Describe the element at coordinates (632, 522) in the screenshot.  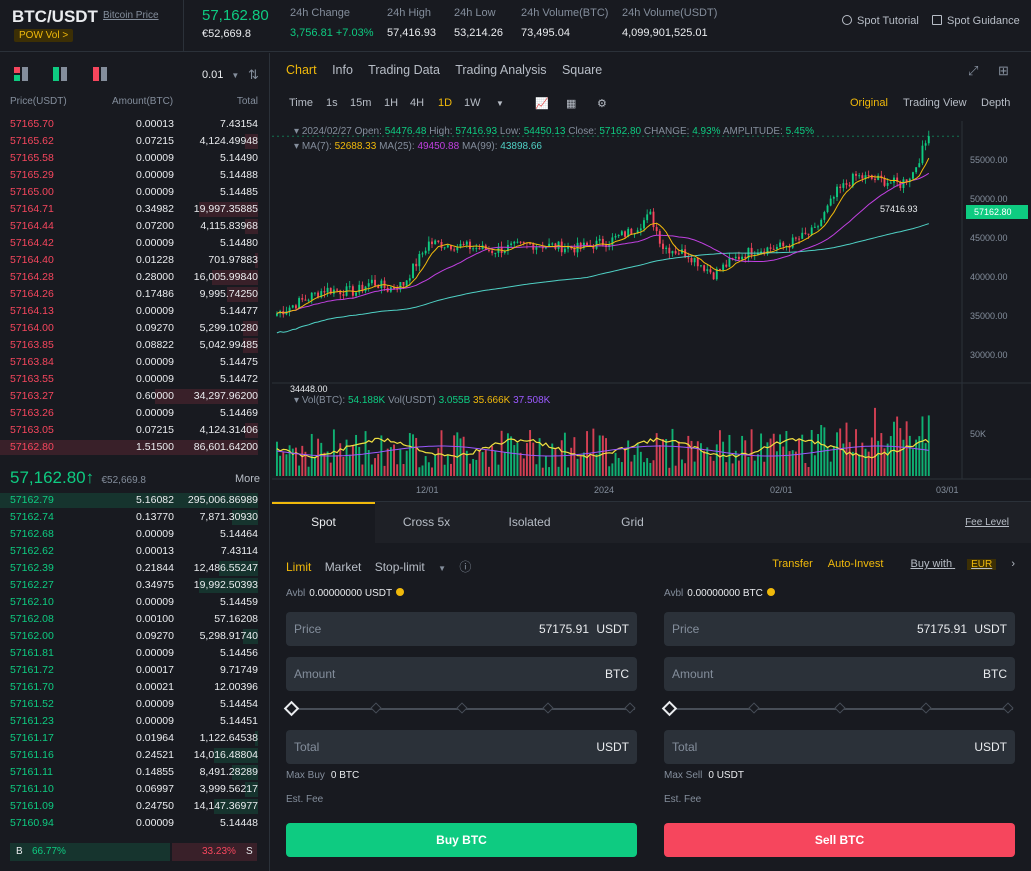
I see `tab-grid: Grid` at that location.